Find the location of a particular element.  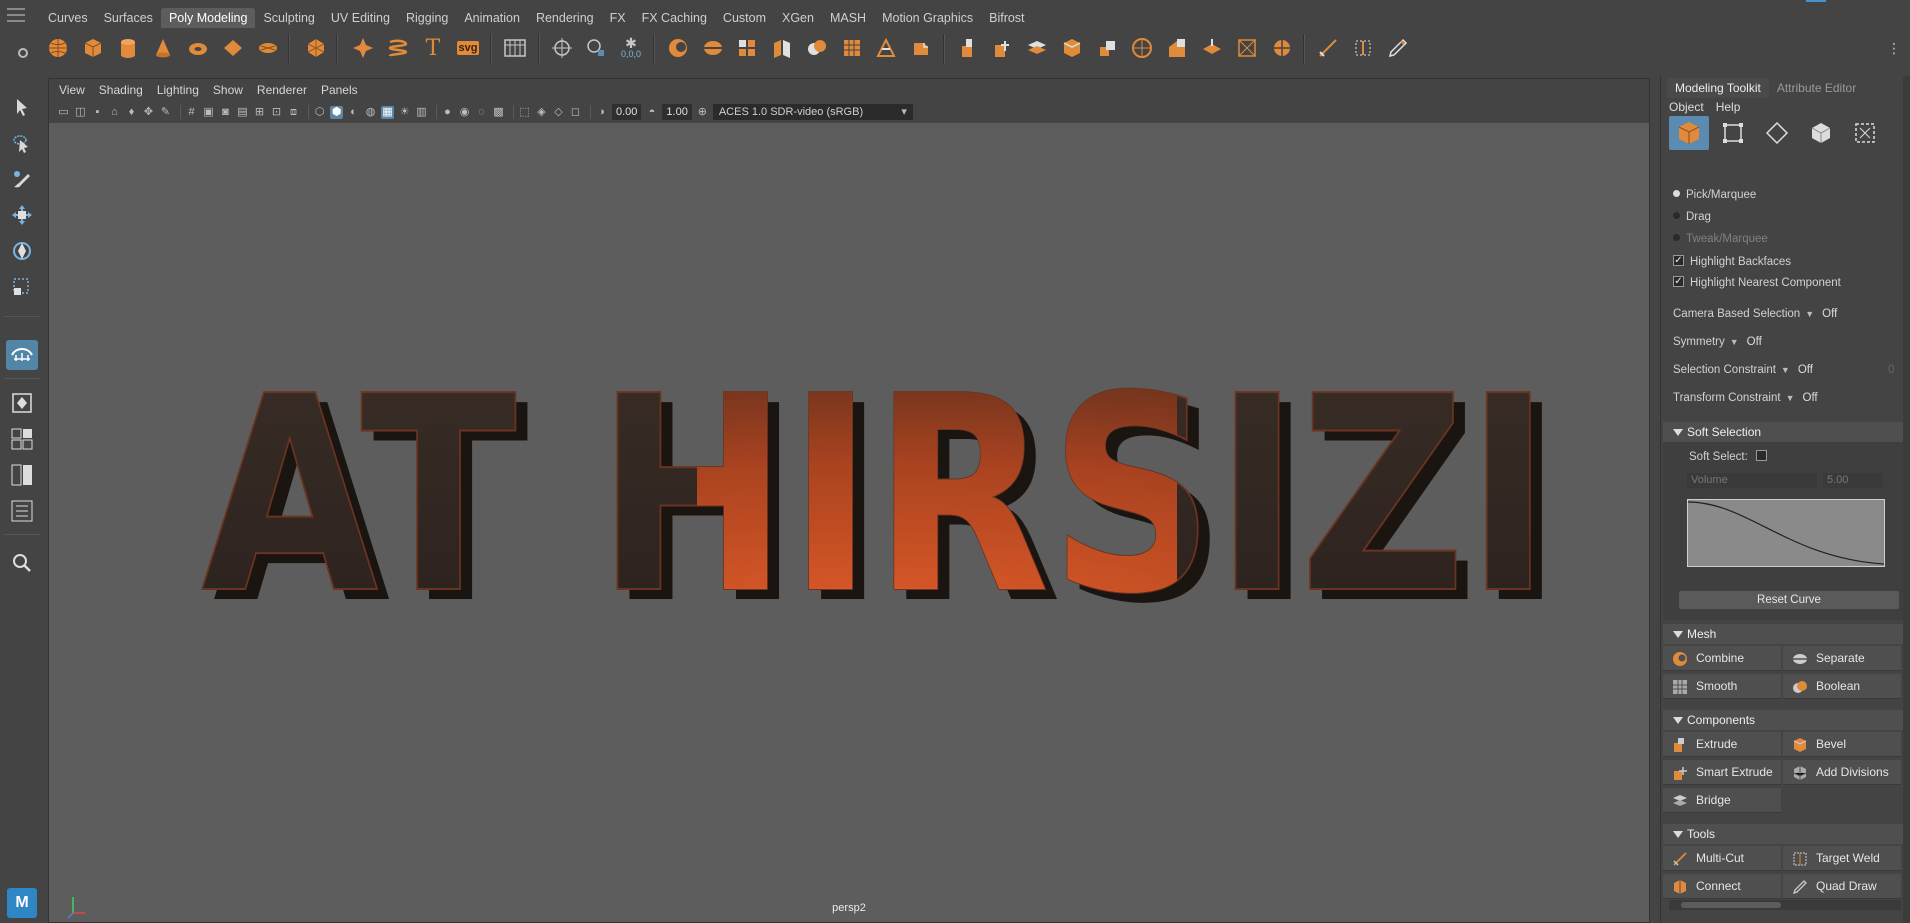

depth-of-field-icon: ▩ is located at coordinates (498, 112).